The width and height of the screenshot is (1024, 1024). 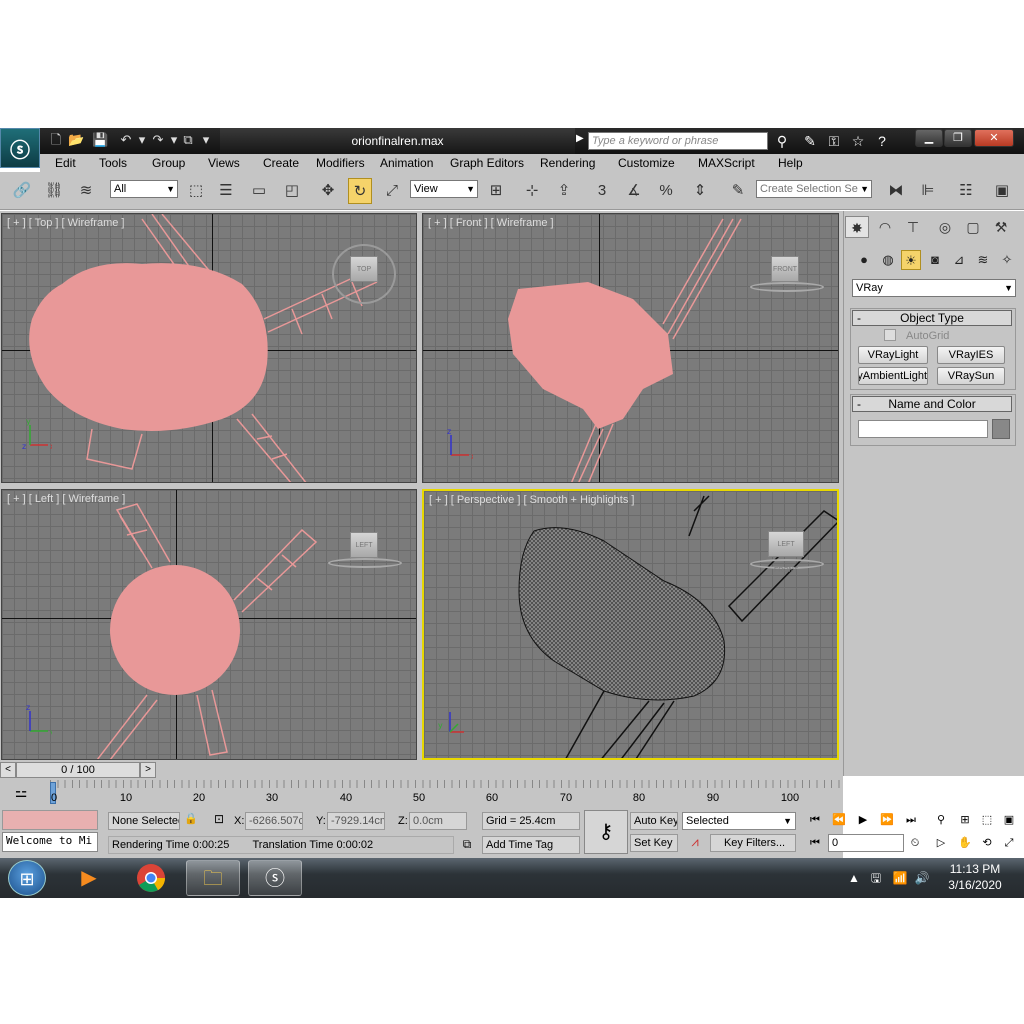 I want to click on autogrid-checkbox, so click(x=890, y=335).